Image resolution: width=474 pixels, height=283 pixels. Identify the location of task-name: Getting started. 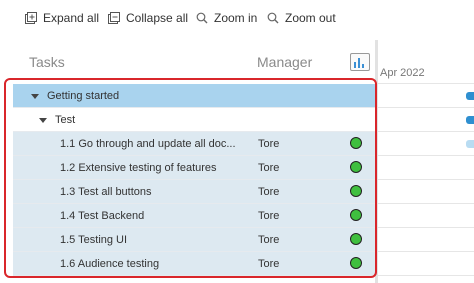
(83, 95).